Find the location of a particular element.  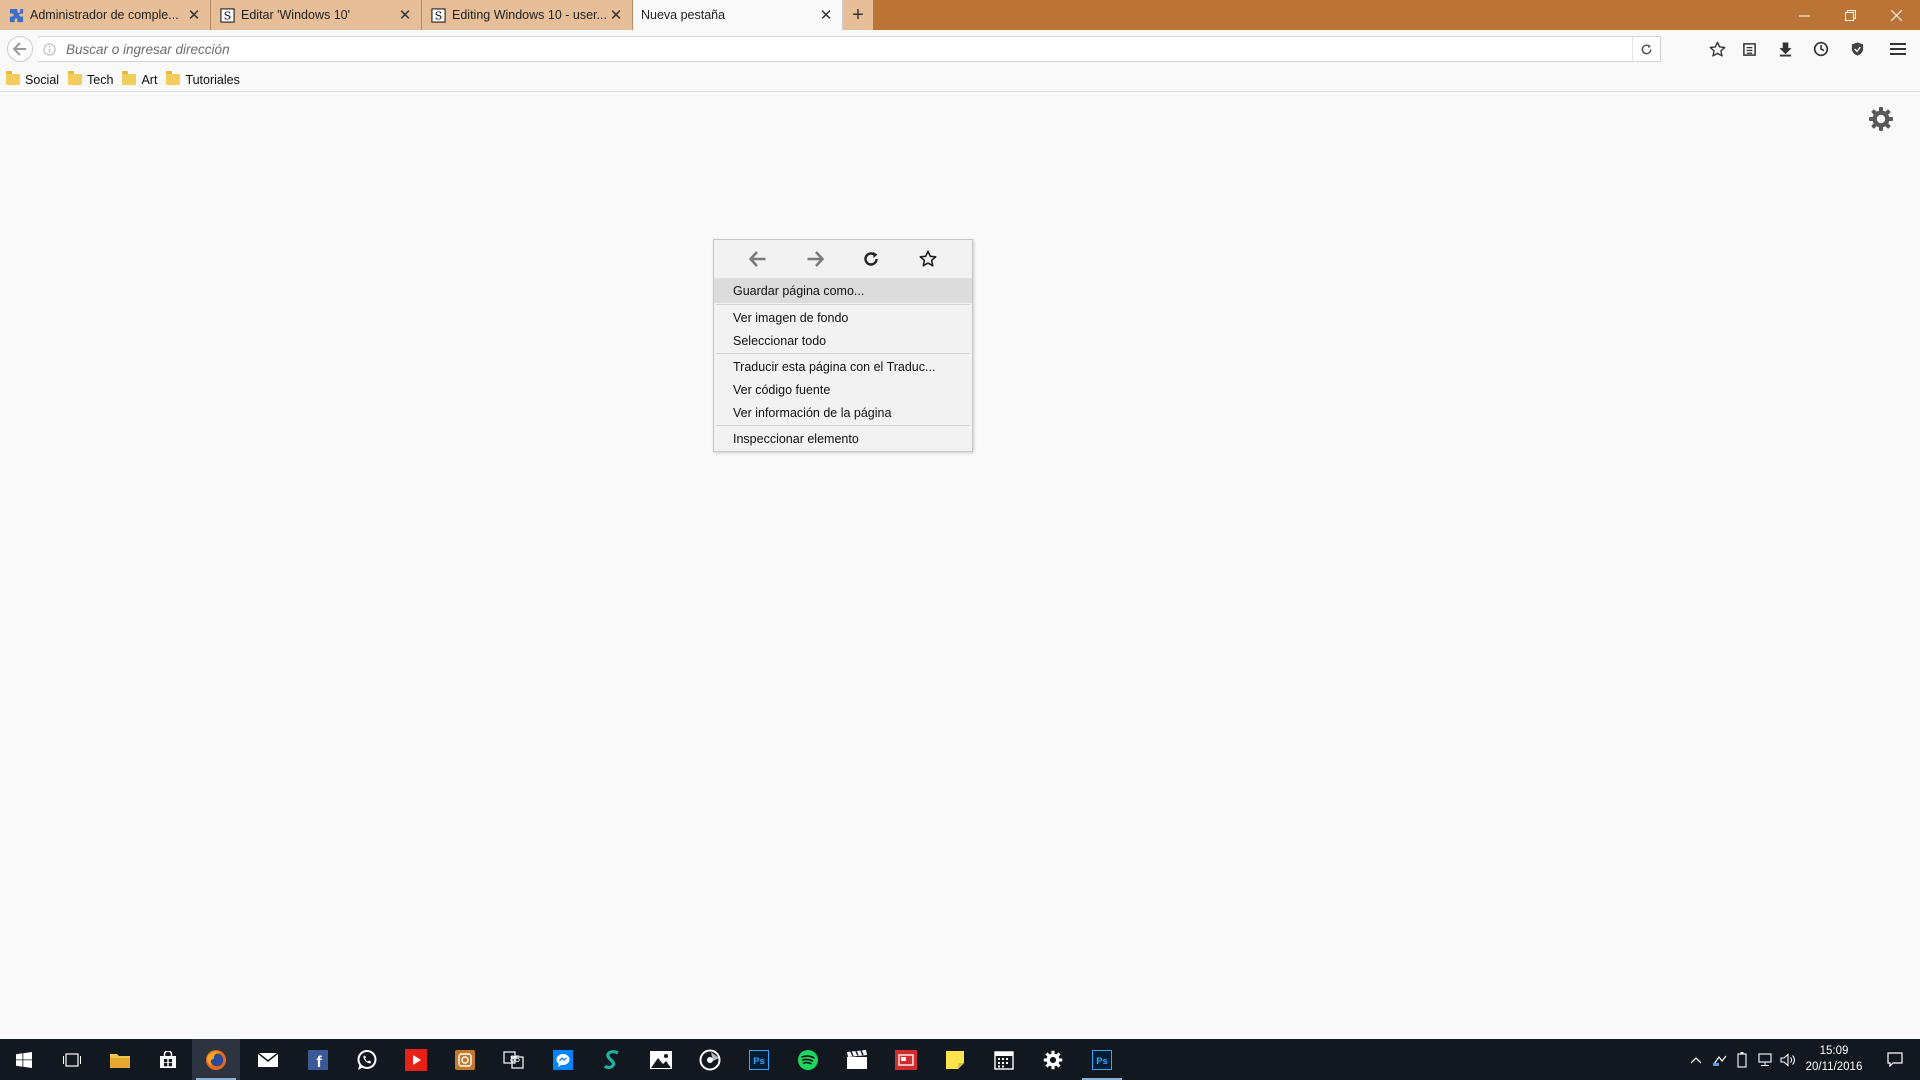

context-nav-row is located at coordinates (843, 259).